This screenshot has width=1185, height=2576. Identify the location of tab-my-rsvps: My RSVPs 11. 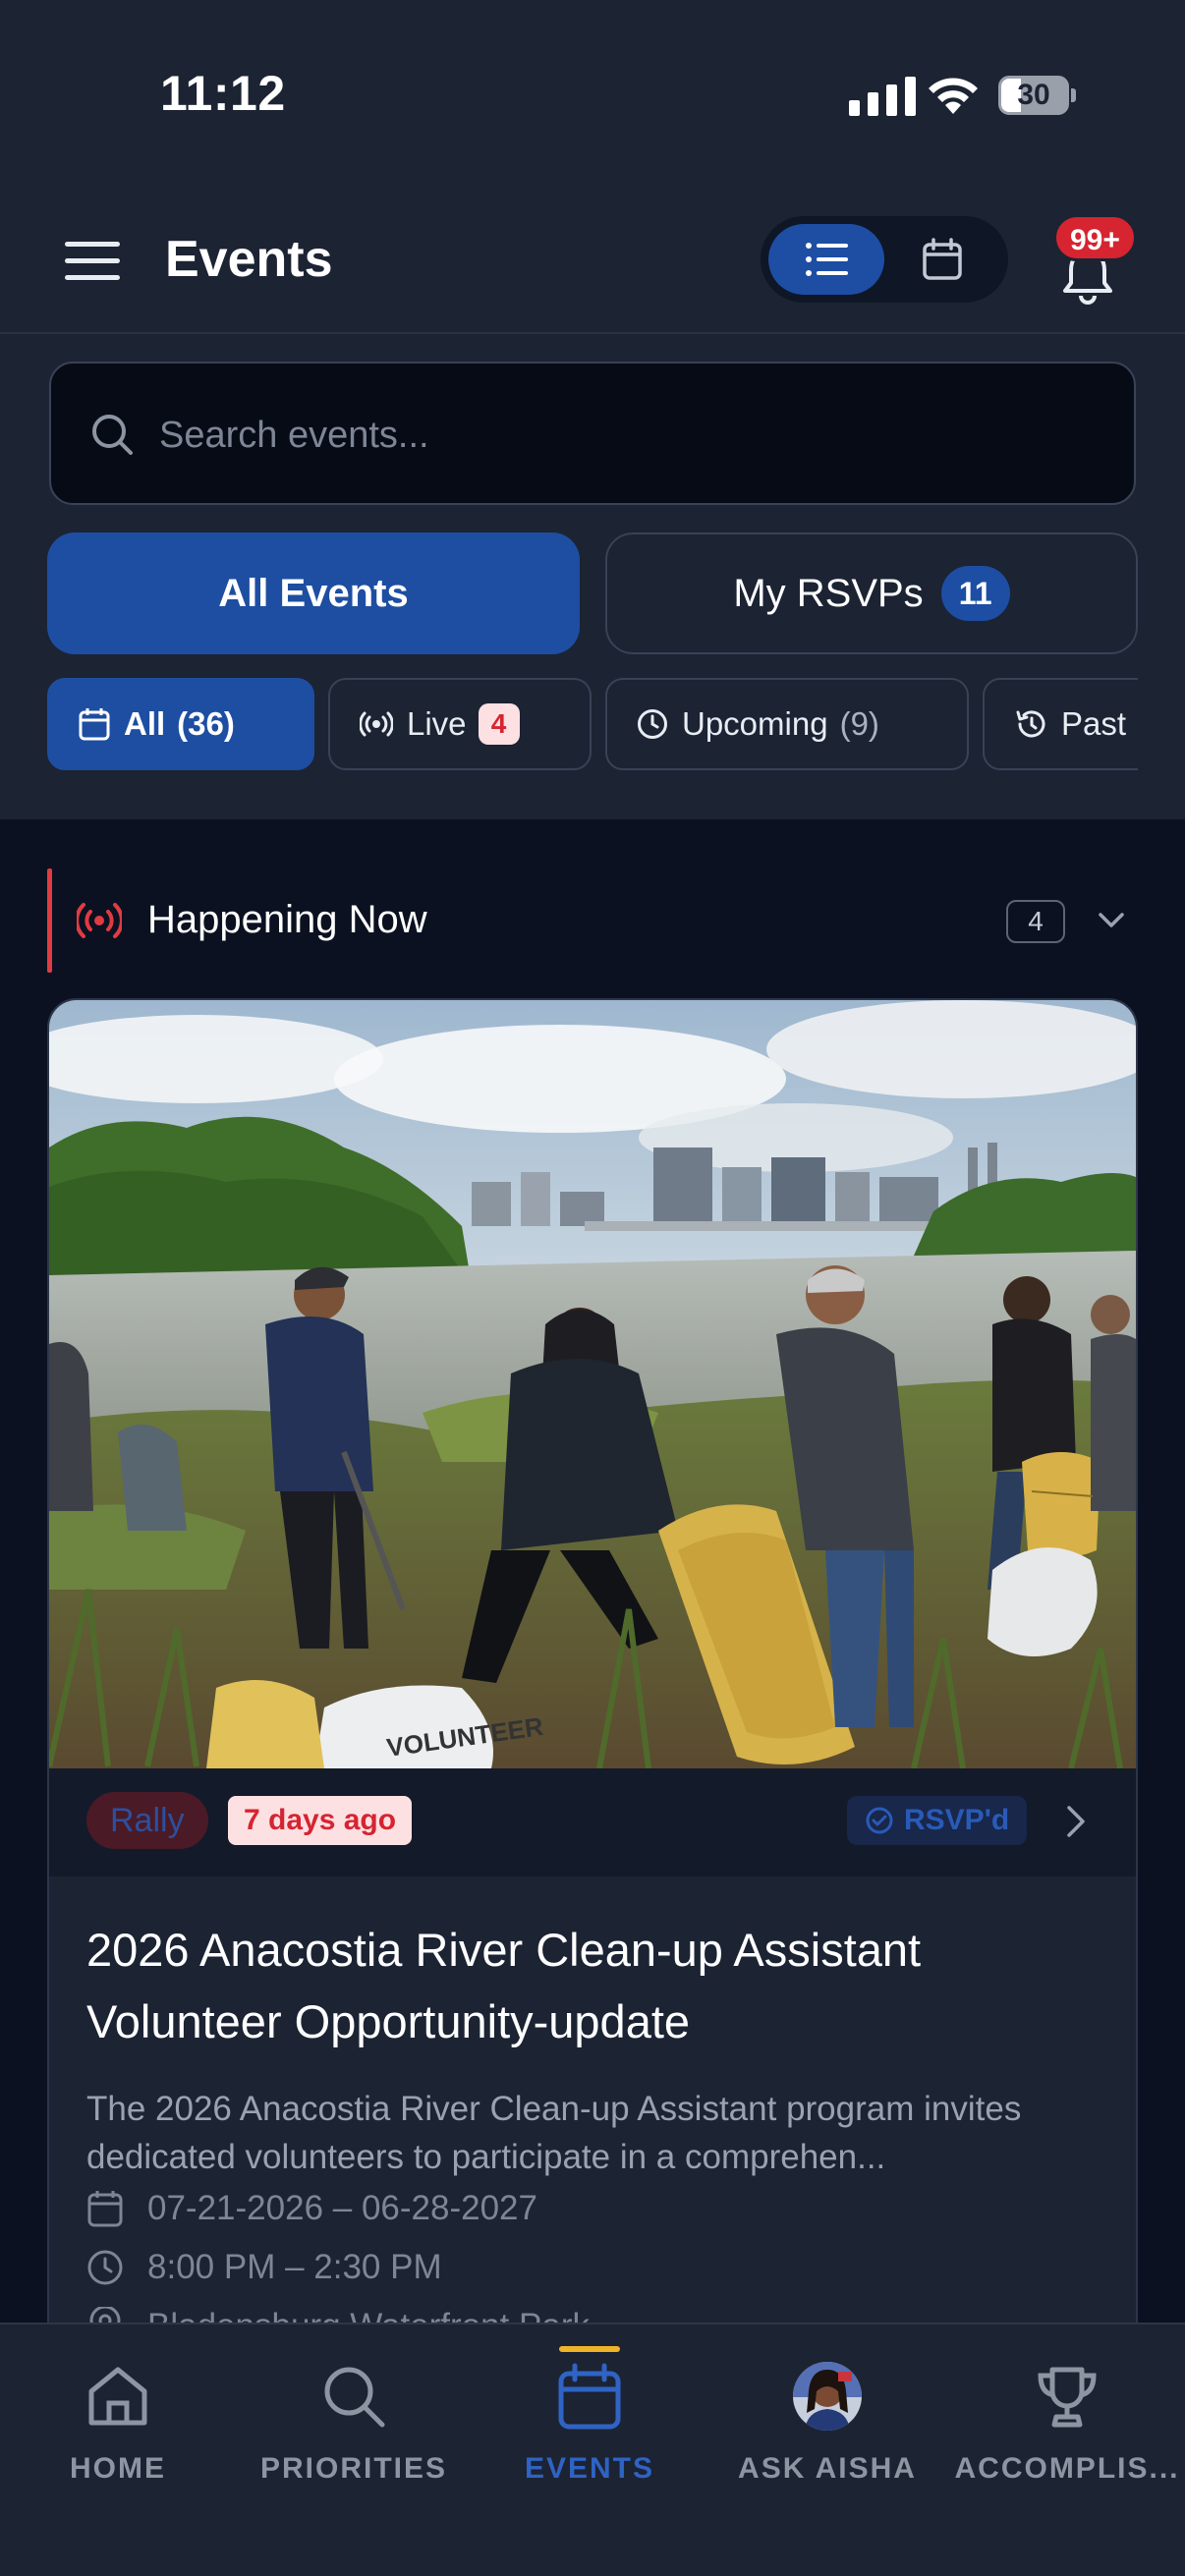
(872, 593).